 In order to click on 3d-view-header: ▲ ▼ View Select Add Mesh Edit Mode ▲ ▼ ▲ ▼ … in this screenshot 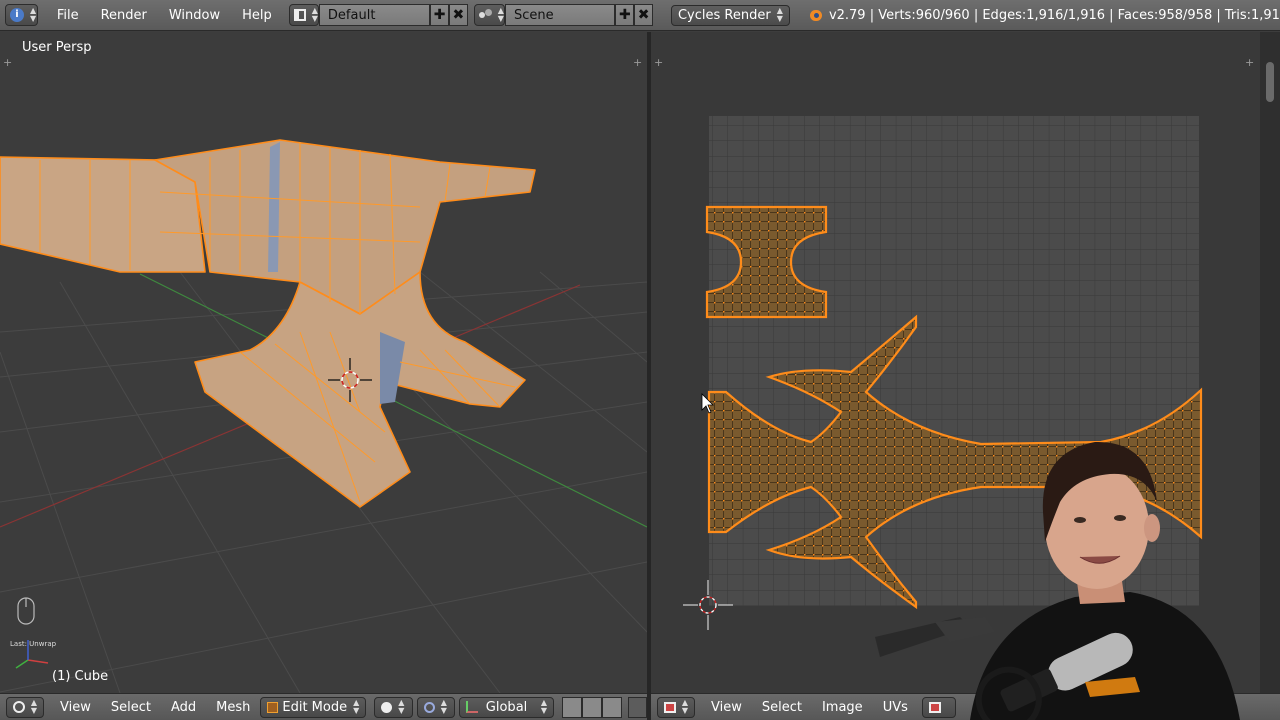, I will do `click(323, 706)`.